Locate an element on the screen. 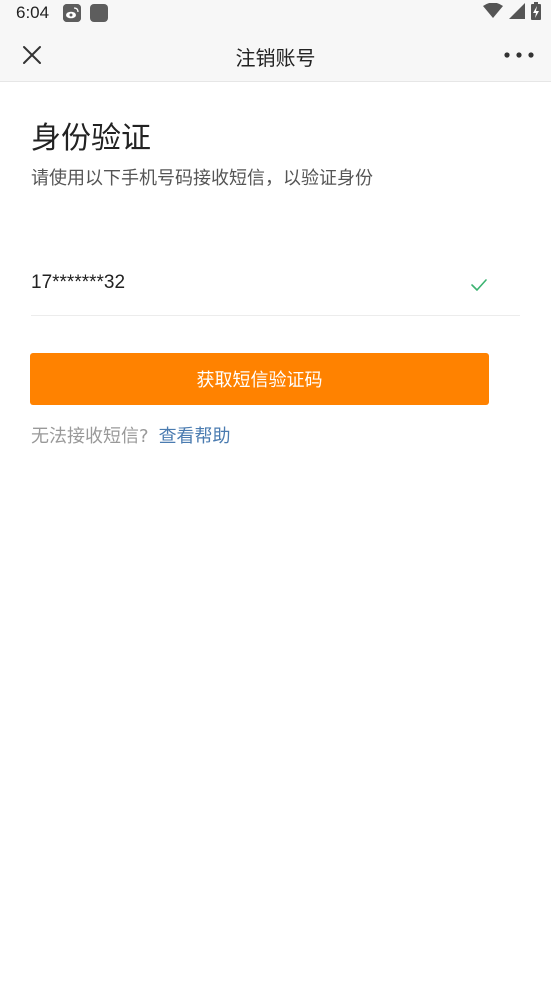 Image resolution: width=551 pixels, height=982 pixels. phone-number-row: 17*******32 is located at coordinates (275, 285).